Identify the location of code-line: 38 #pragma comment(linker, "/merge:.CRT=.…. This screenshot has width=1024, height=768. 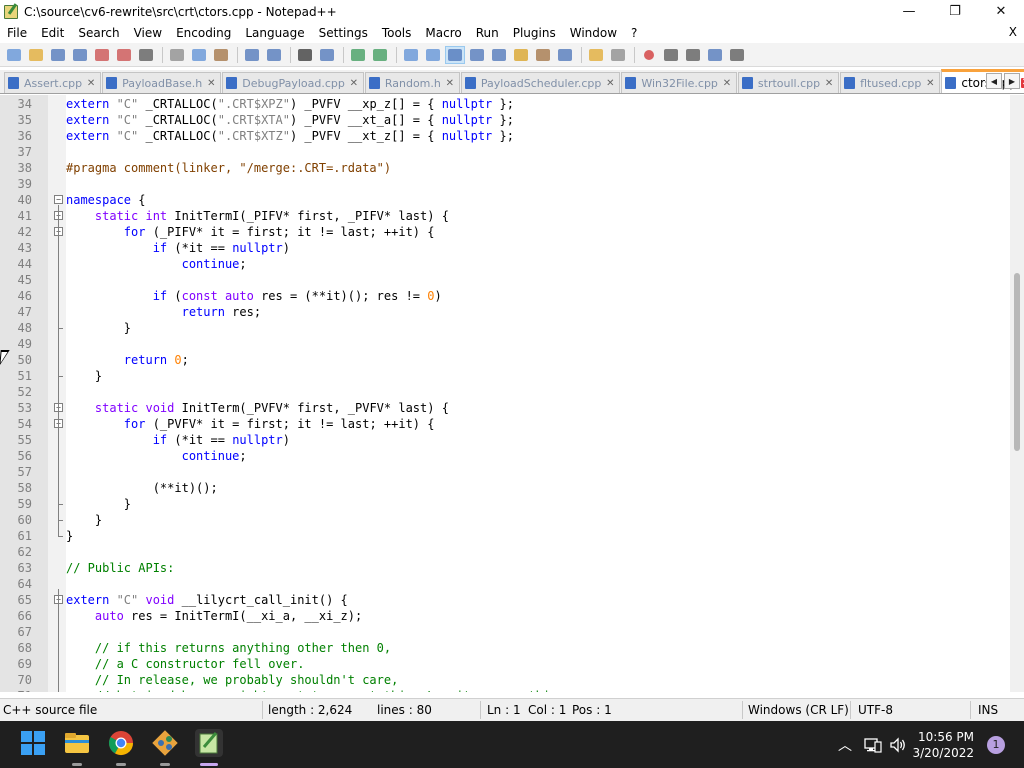
(505, 168).